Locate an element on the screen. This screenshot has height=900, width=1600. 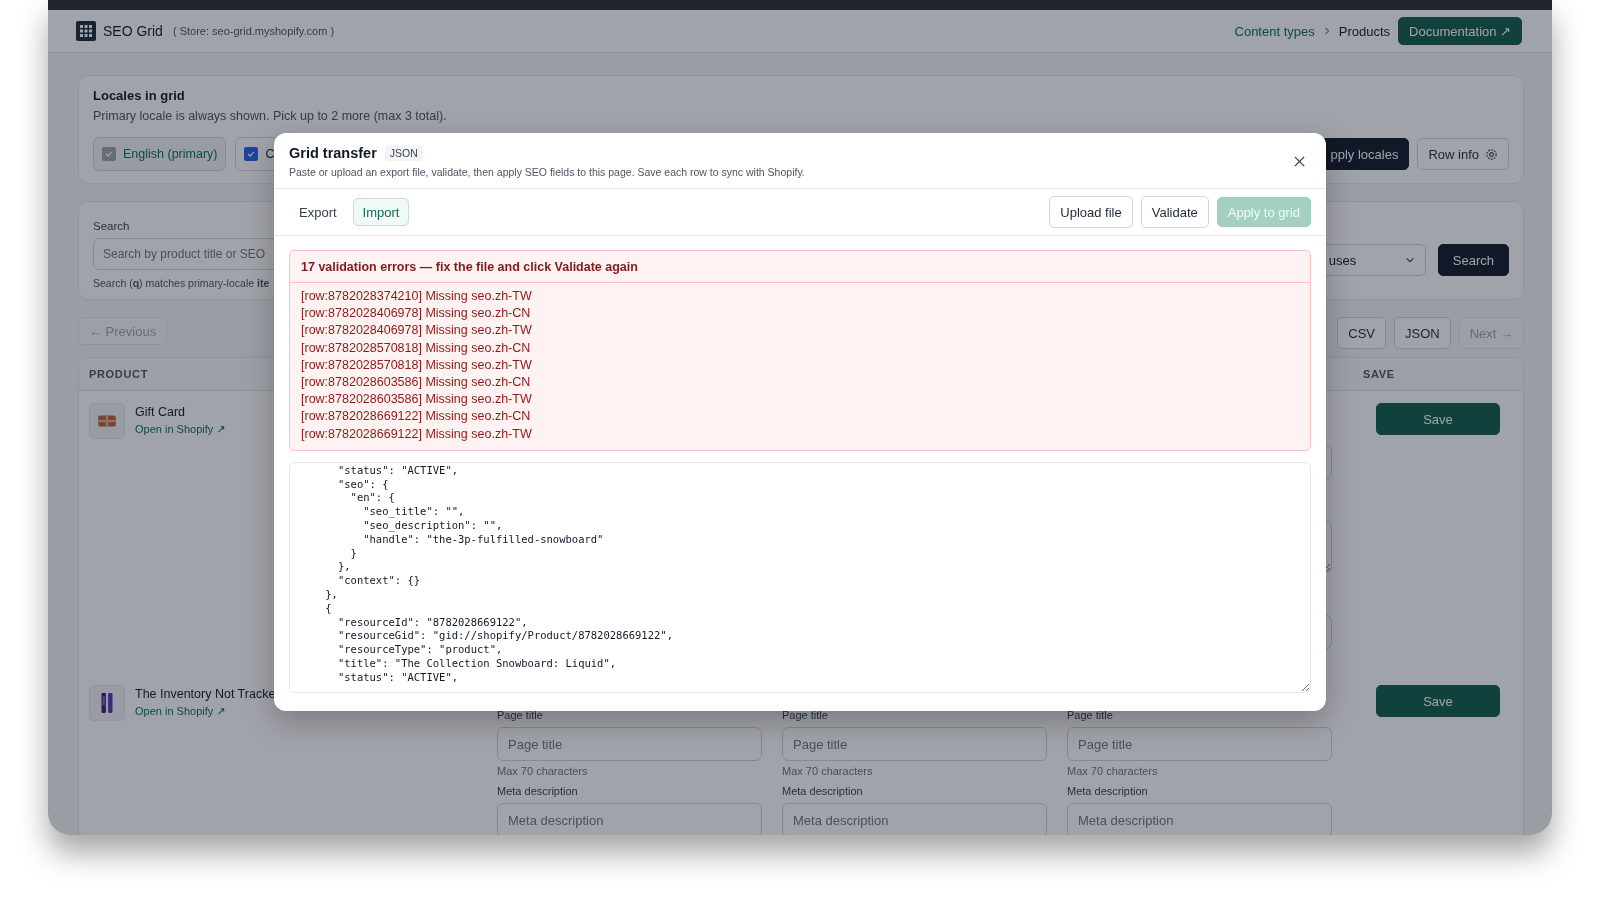
breadcrumb-link: Content types is located at coordinates (1274, 31).